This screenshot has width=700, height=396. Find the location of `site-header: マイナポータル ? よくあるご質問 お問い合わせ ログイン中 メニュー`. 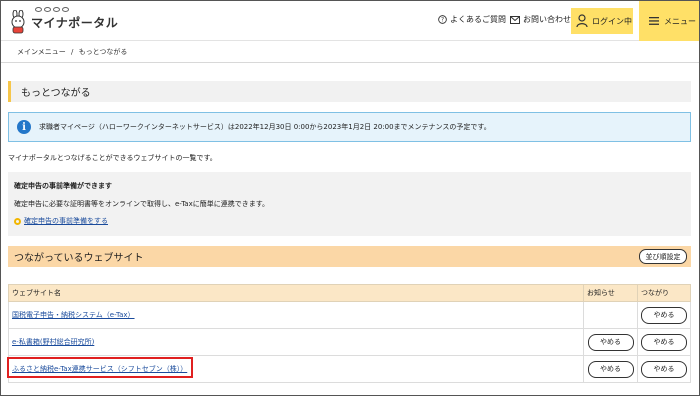

site-header: マイナポータル ? よくあるご質問 お問い合わせ ログイン中 メニュー is located at coordinates (350, 21).